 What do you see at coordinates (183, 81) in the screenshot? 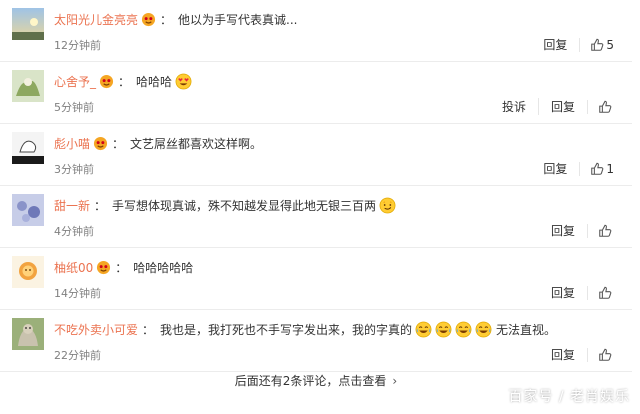
I see `heart-eyes-emoji-icon` at bounding box center [183, 81].